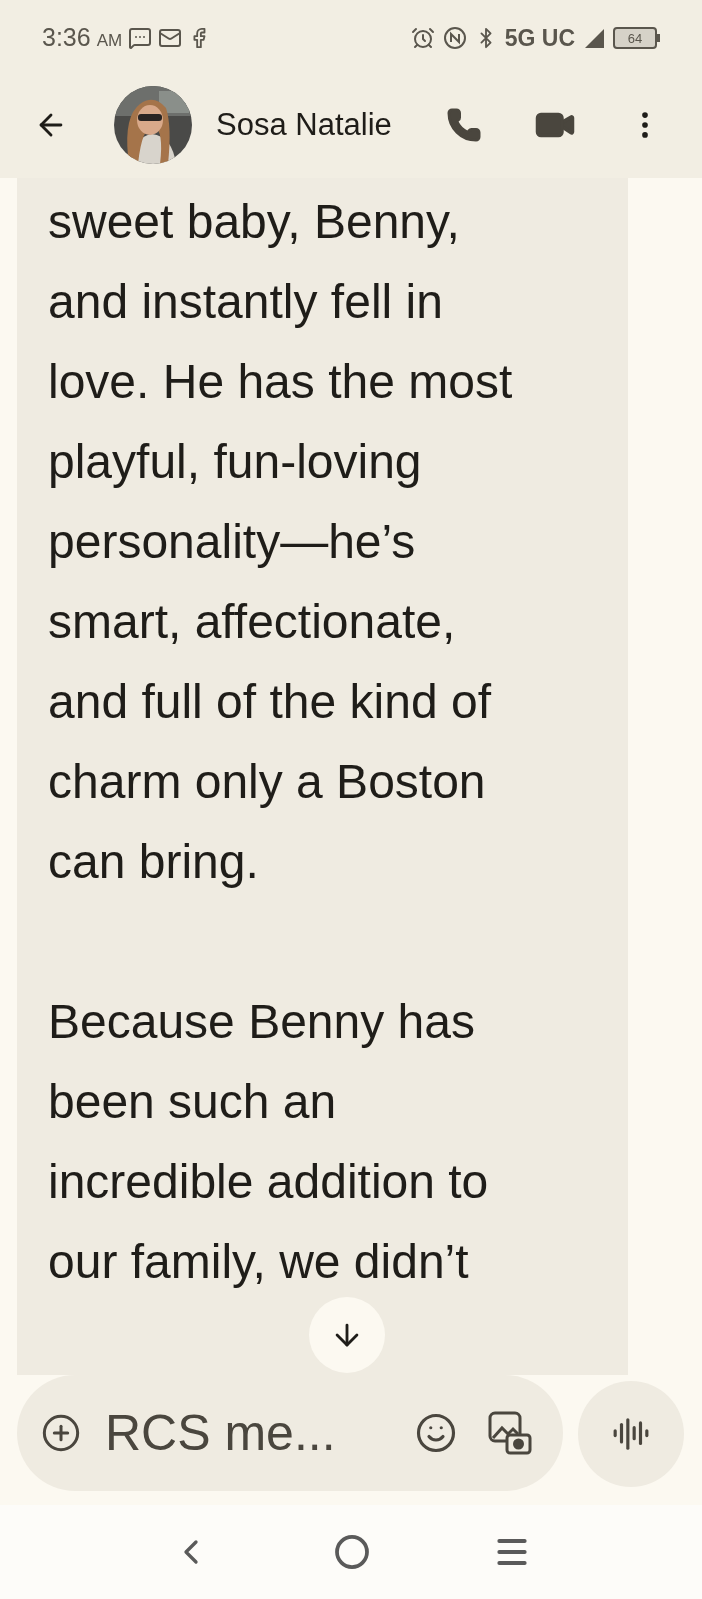  What do you see at coordinates (66, 38) in the screenshot?
I see `clock-time: 3:36` at bounding box center [66, 38].